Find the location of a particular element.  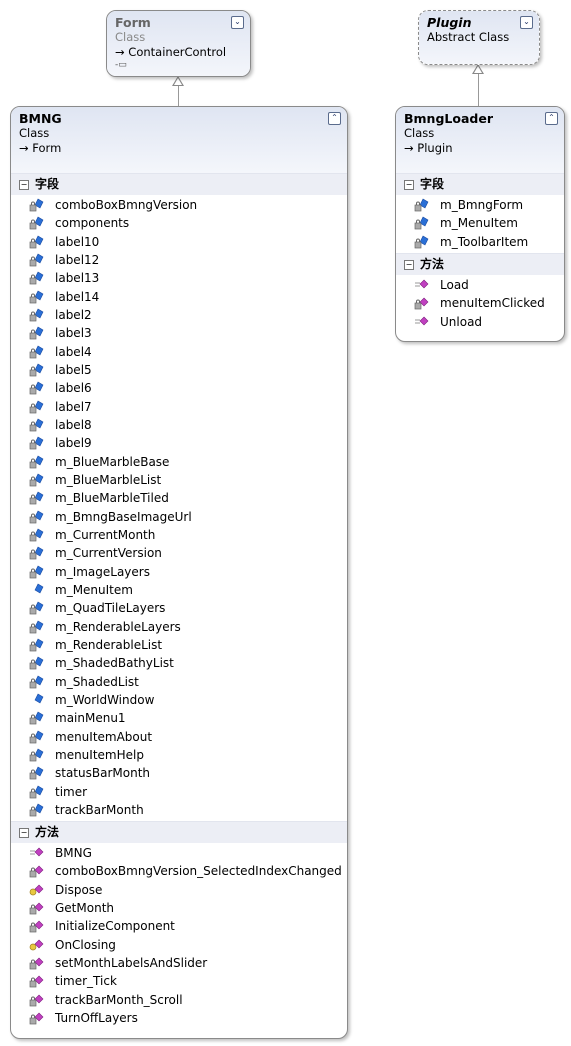

field-row: m_ToolbarItem is located at coordinates (480, 242).